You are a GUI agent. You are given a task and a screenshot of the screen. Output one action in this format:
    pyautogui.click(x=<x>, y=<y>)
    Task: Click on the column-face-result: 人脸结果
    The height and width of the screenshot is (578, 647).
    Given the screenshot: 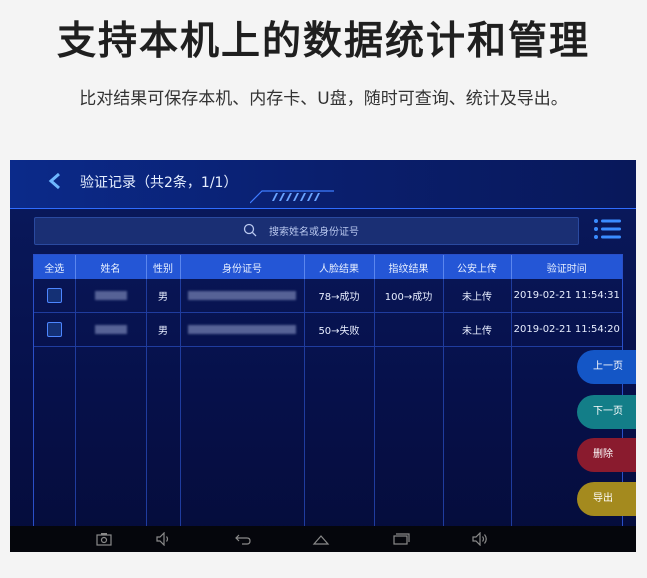 What is the action you would take?
    pyautogui.click(x=339, y=267)
    